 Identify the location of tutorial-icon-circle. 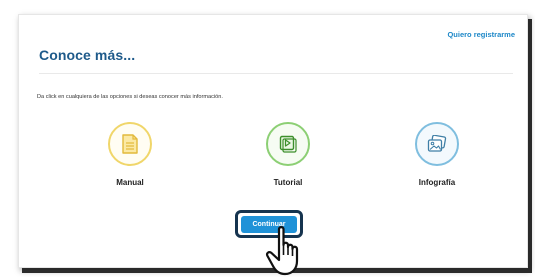
(288, 144).